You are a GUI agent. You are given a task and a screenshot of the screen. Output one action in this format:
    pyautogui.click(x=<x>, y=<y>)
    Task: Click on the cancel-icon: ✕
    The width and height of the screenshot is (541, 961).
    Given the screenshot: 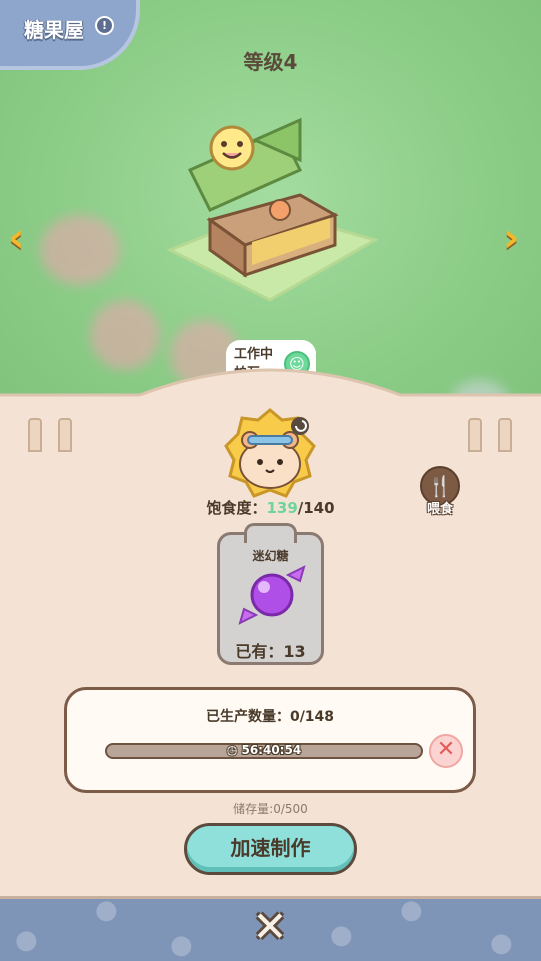 What is the action you would take?
    pyautogui.click(x=446, y=751)
    